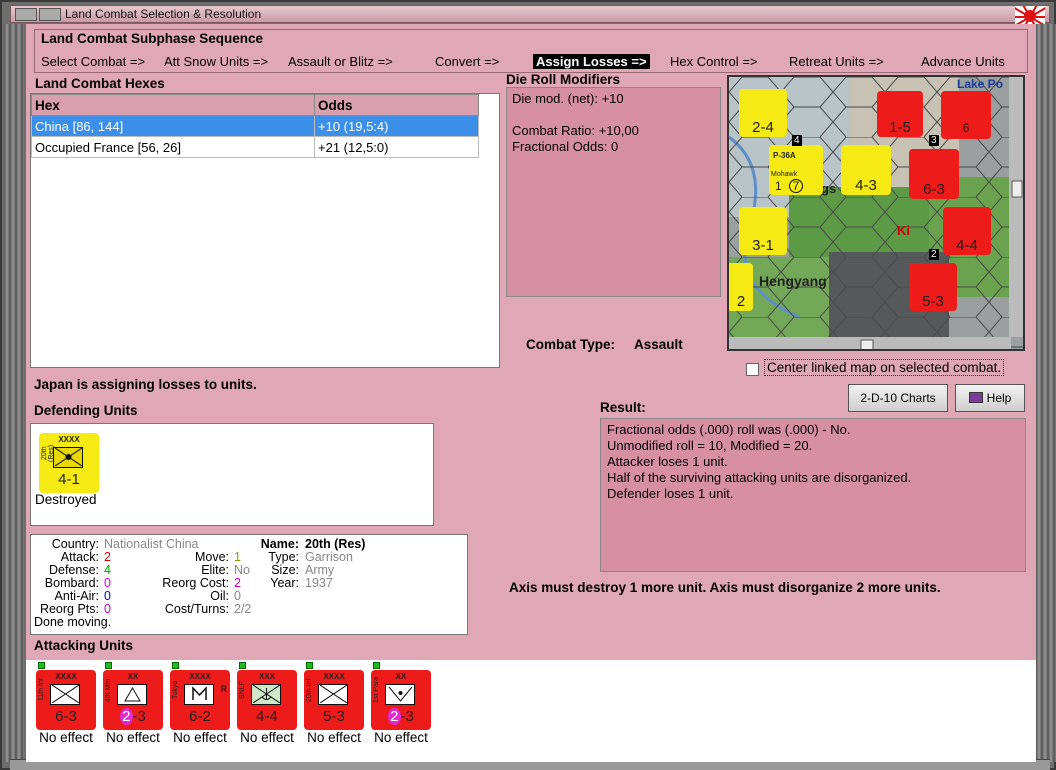  Describe the element at coordinates (41, 690) in the screenshot. I see `unit-designation: 11th Inf` at that location.